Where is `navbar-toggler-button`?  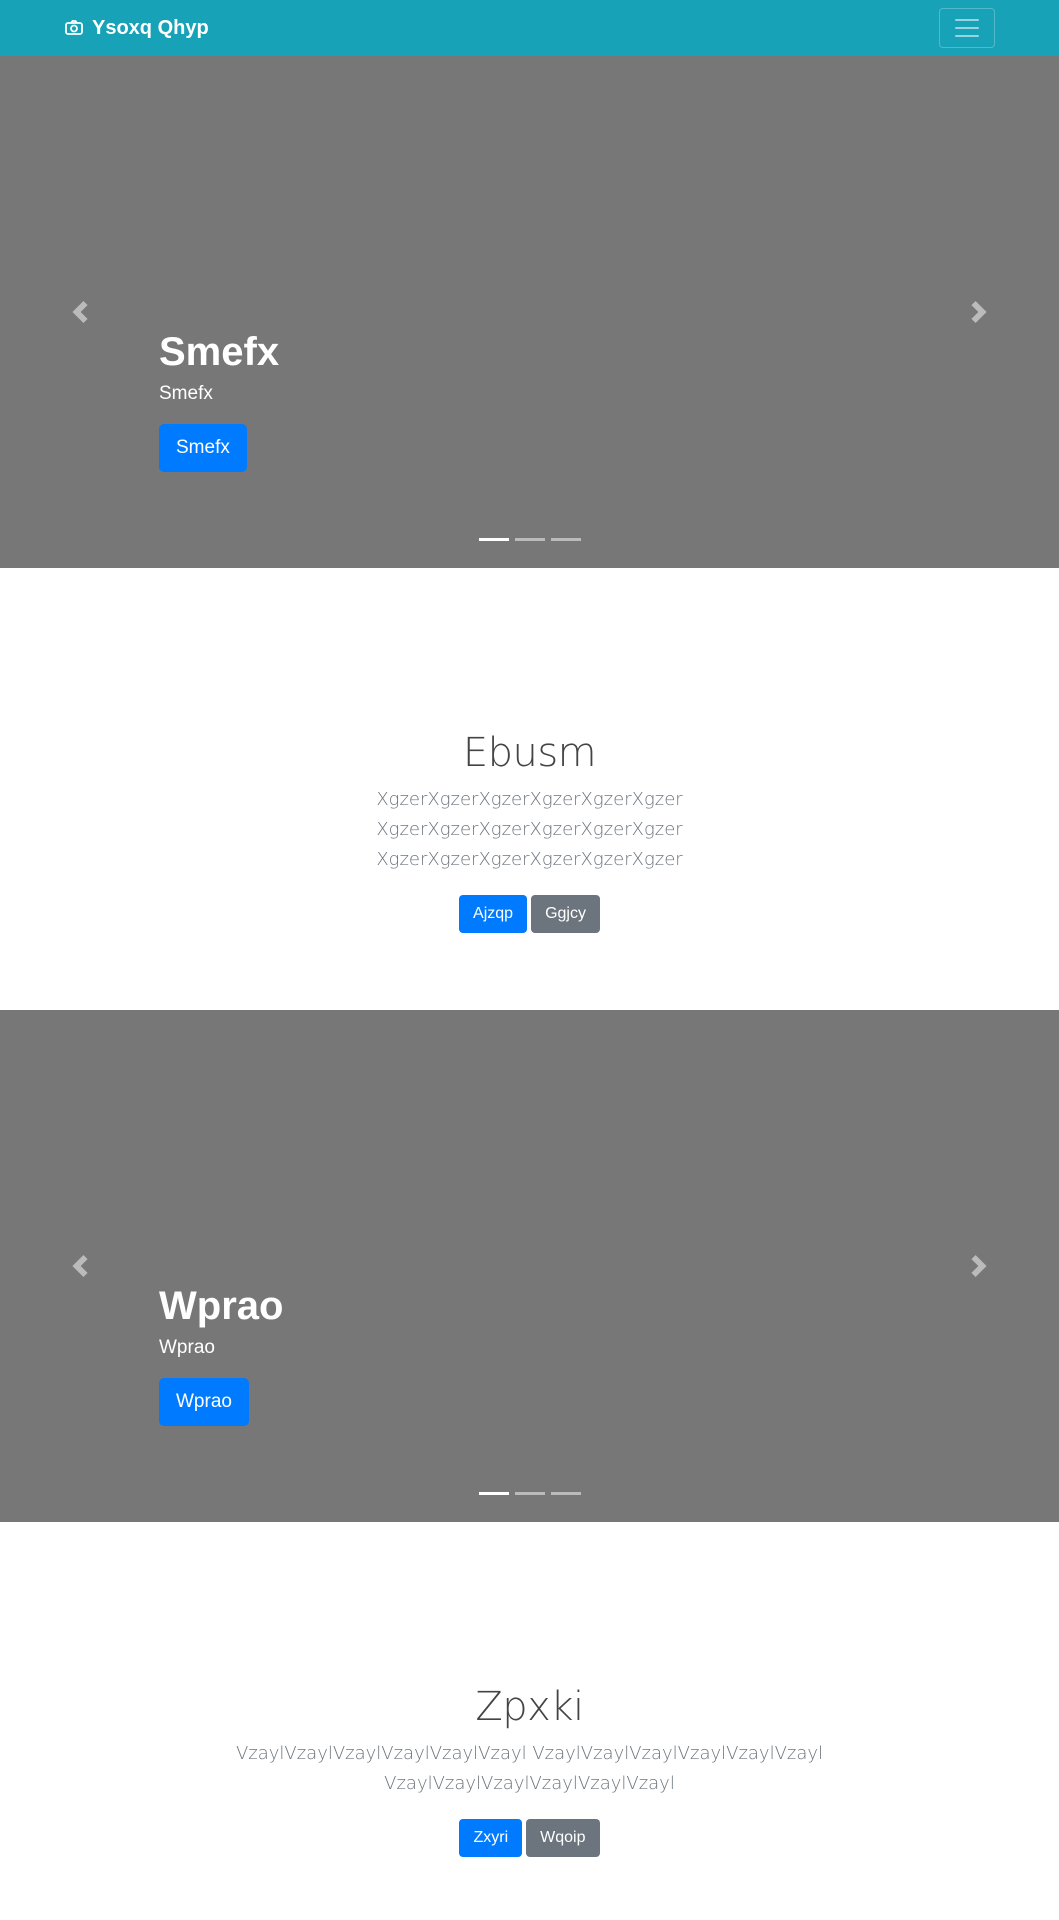
navbar-toggler-button is located at coordinates (967, 28).